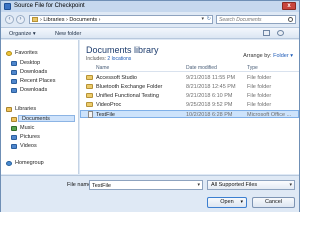  What do you see at coordinates (273, 202) in the screenshot?
I see `cancel-button: Cancel` at bounding box center [273, 202].